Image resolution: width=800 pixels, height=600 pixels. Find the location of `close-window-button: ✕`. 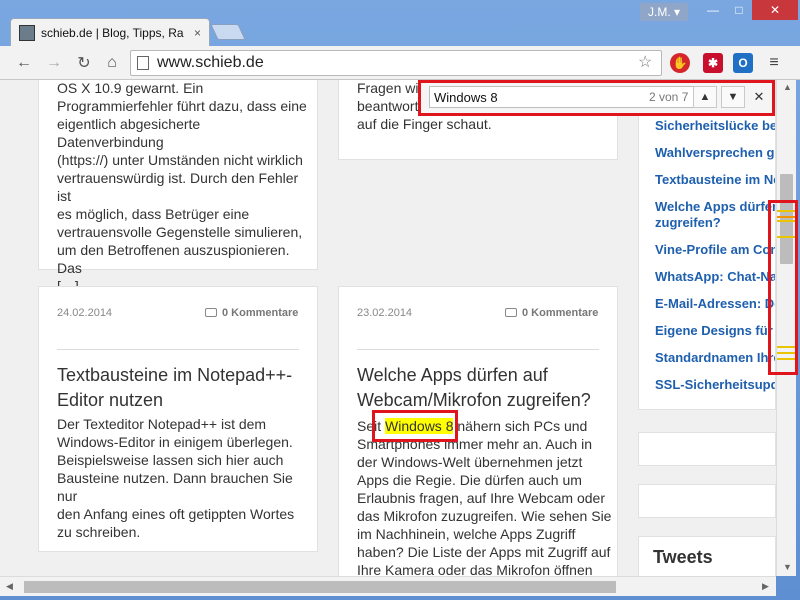

close-window-button: ✕ is located at coordinates (775, 10).